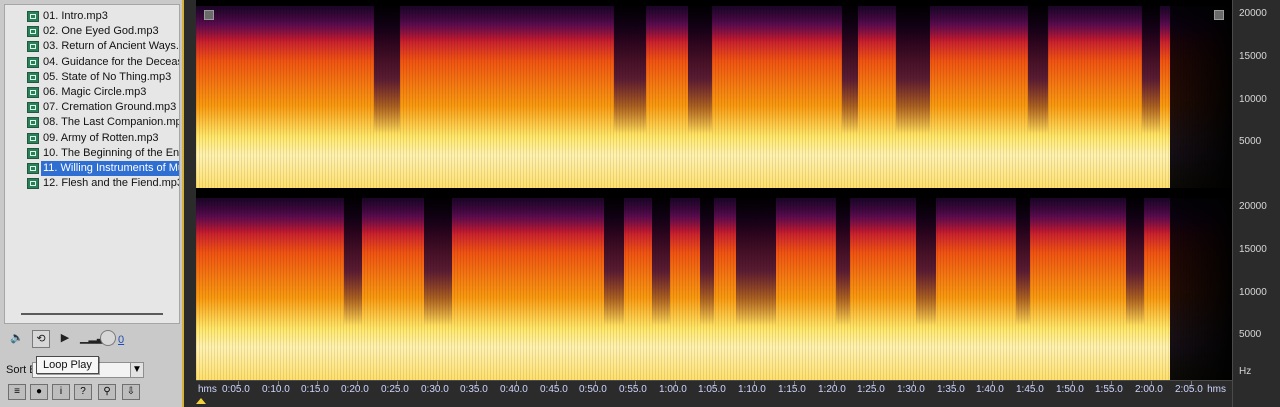 The image size is (1280, 407). What do you see at coordinates (41, 339) in the screenshot?
I see `loop-play-button: ⟲` at bounding box center [41, 339].